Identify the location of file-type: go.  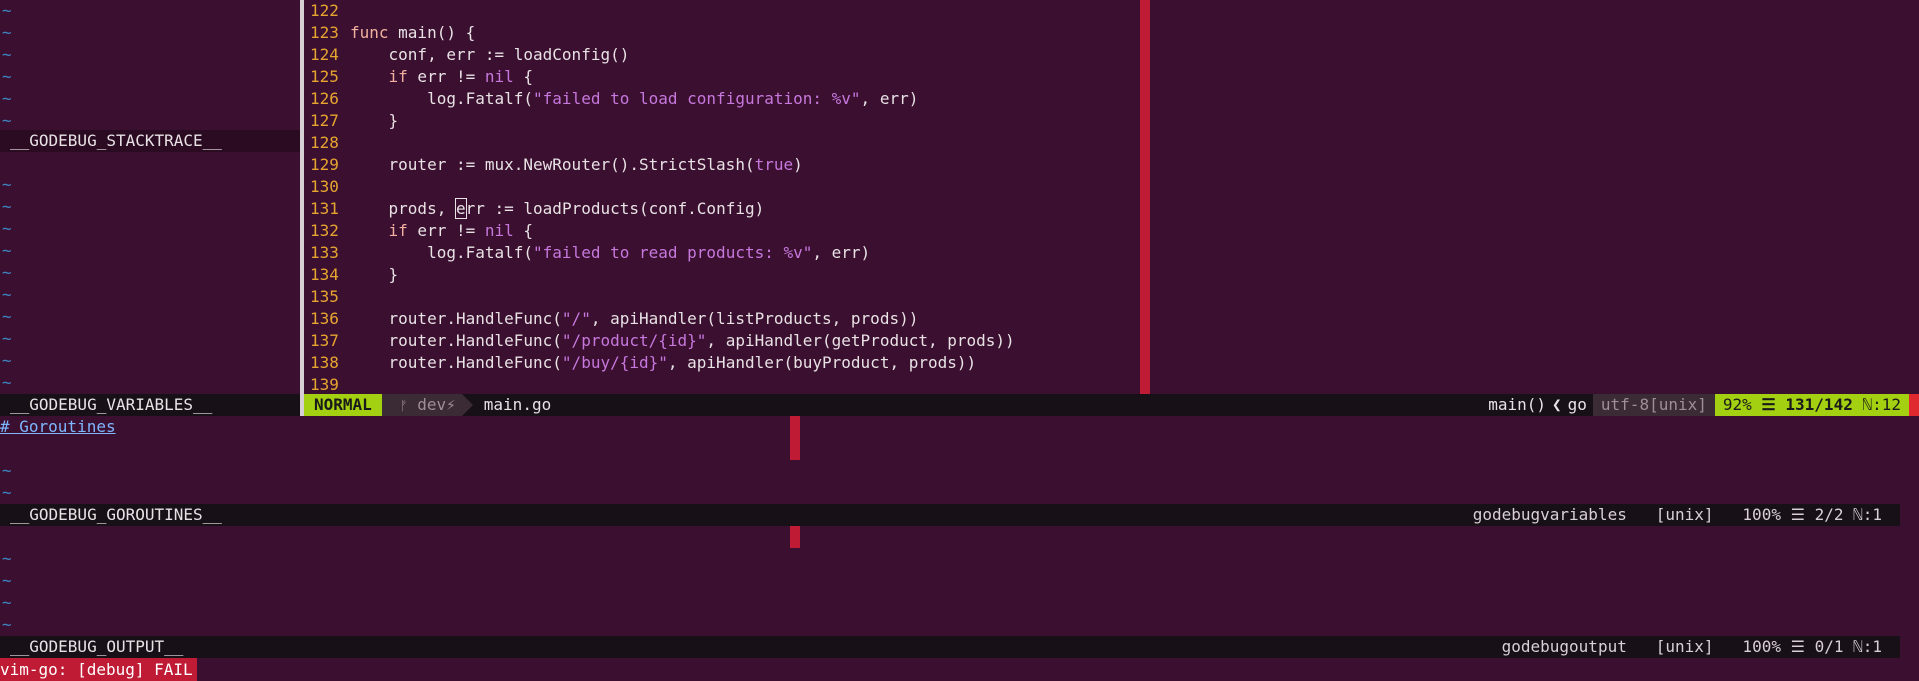
(1577, 404).